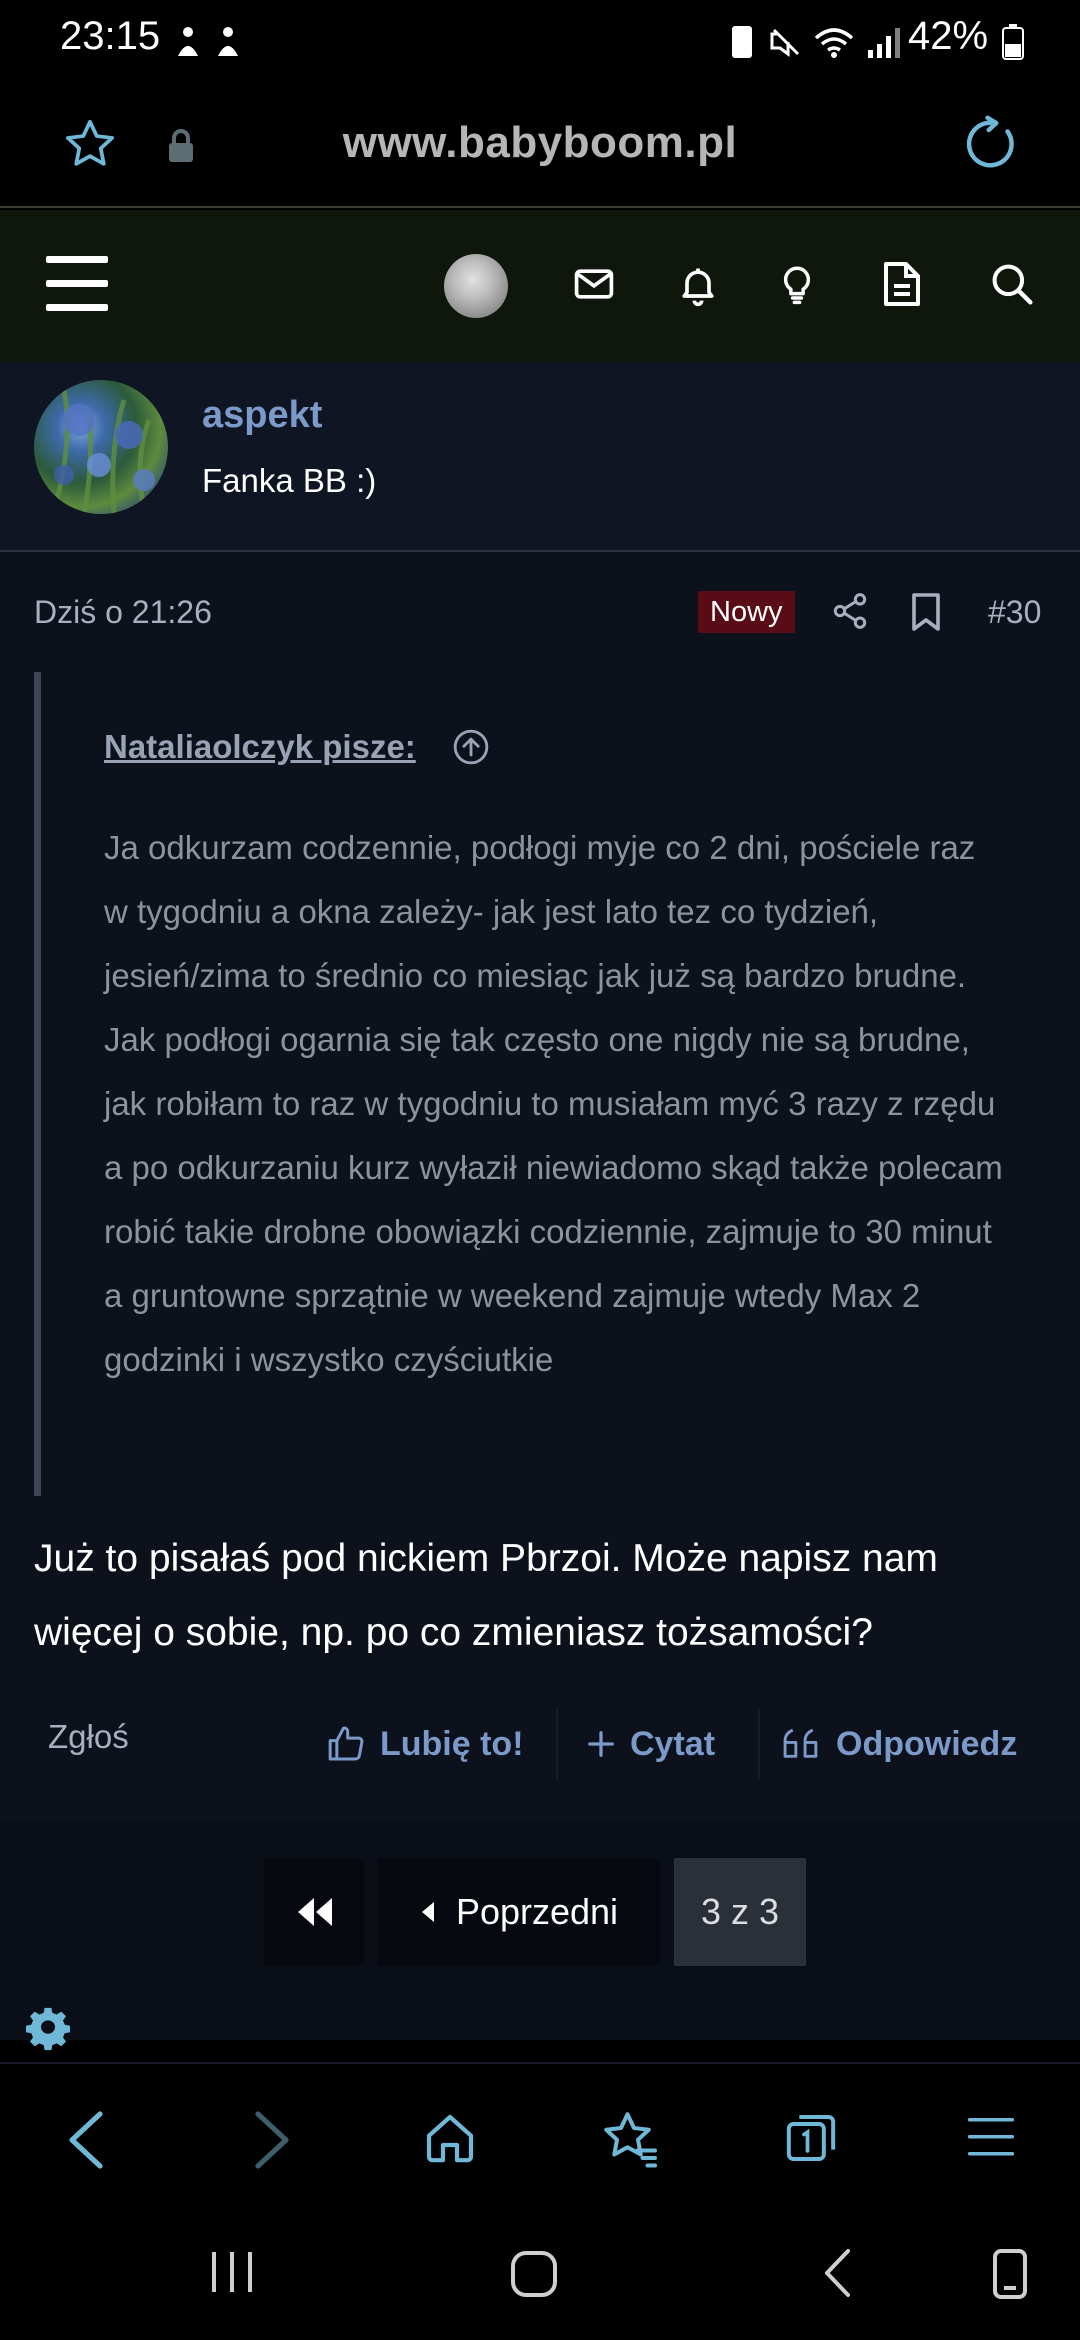 This screenshot has width=1080, height=2340. What do you see at coordinates (990, 144) in the screenshot?
I see `reload-icon` at bounding box center [990, 144].